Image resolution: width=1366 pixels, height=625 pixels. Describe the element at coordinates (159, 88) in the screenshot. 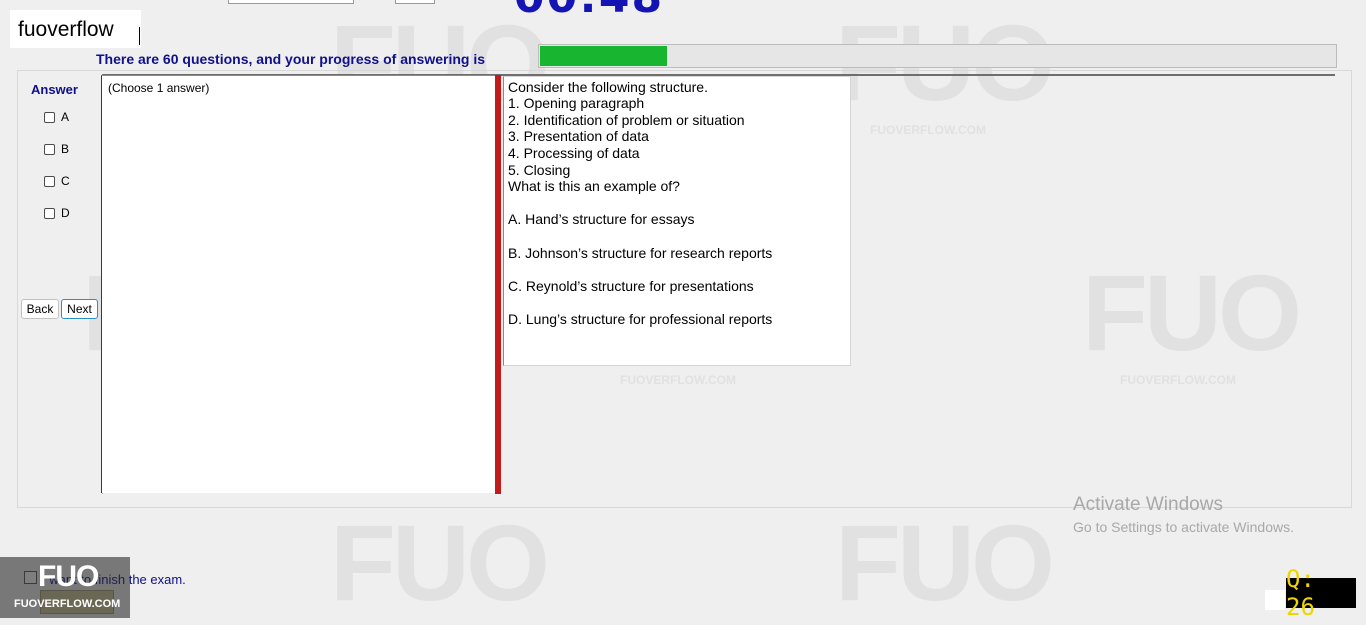

I see `answer-hint: (Choose 1 answer)` at that location.